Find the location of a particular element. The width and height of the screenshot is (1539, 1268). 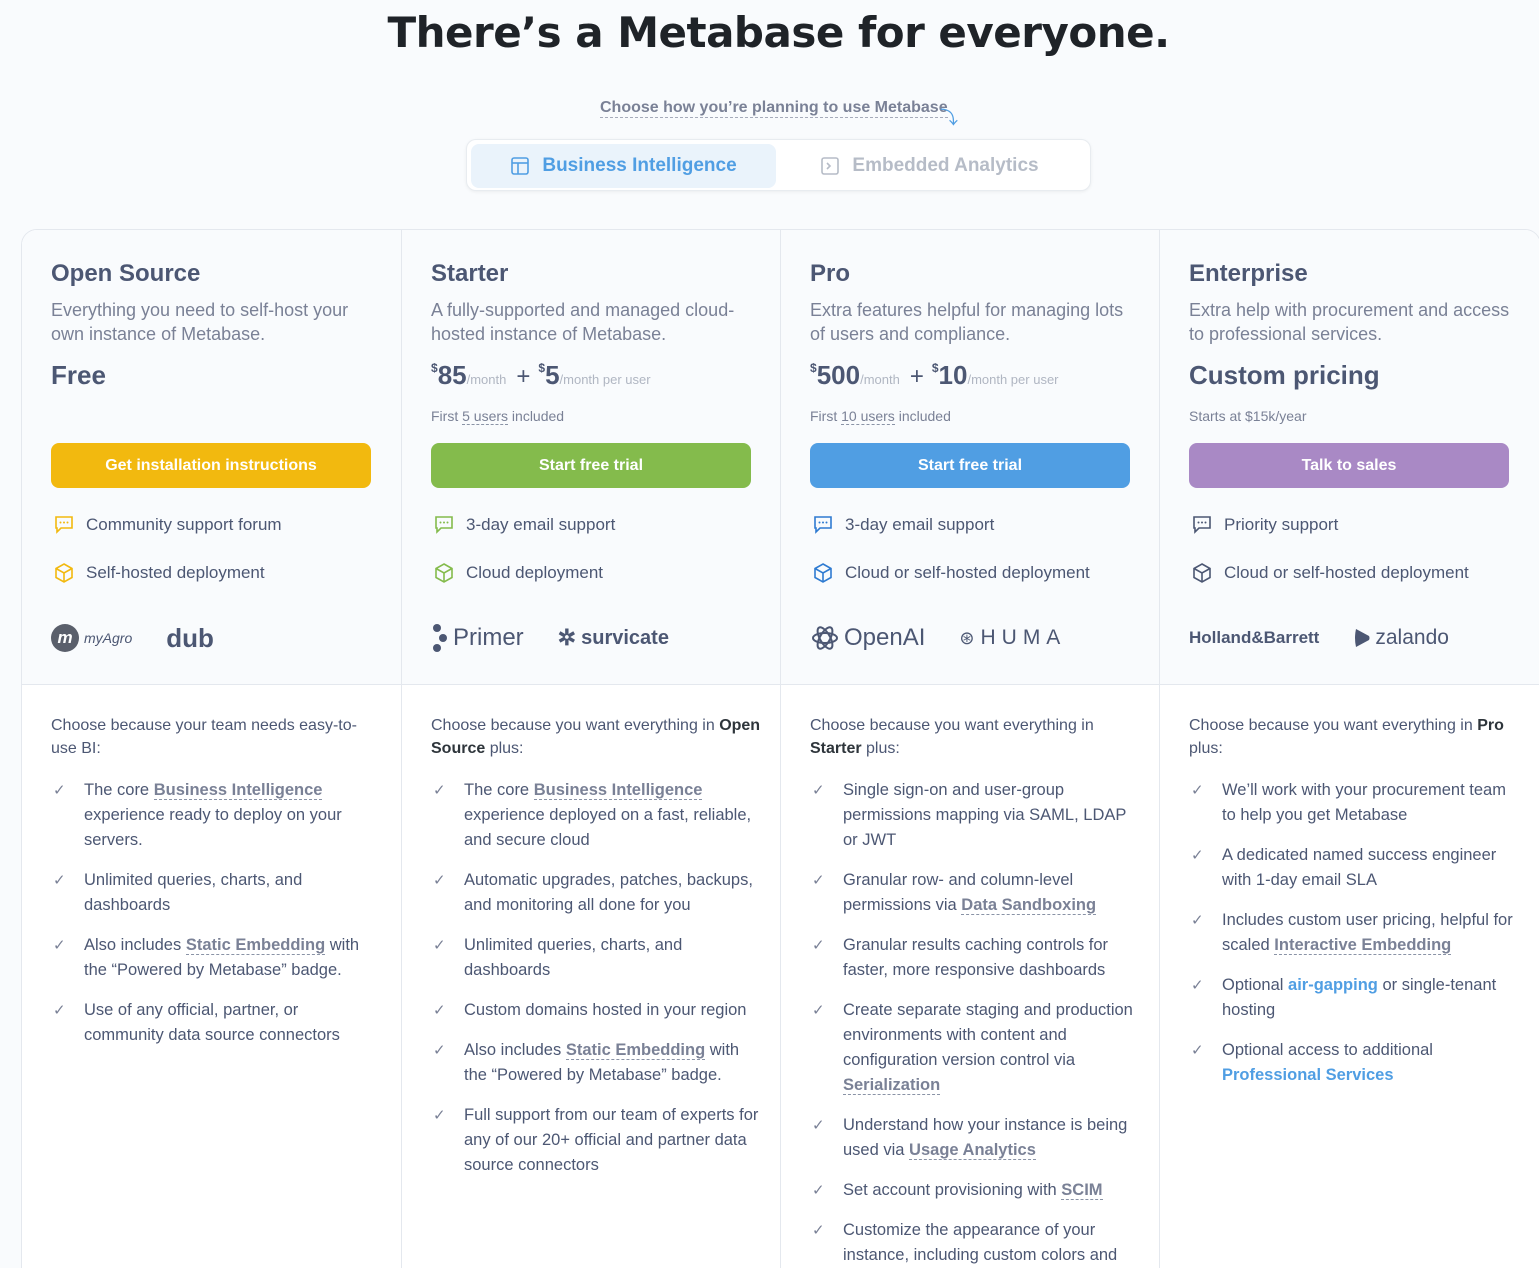

data-sandboxing-link: Data Sandboxing is located at coordinates (1029, 905).